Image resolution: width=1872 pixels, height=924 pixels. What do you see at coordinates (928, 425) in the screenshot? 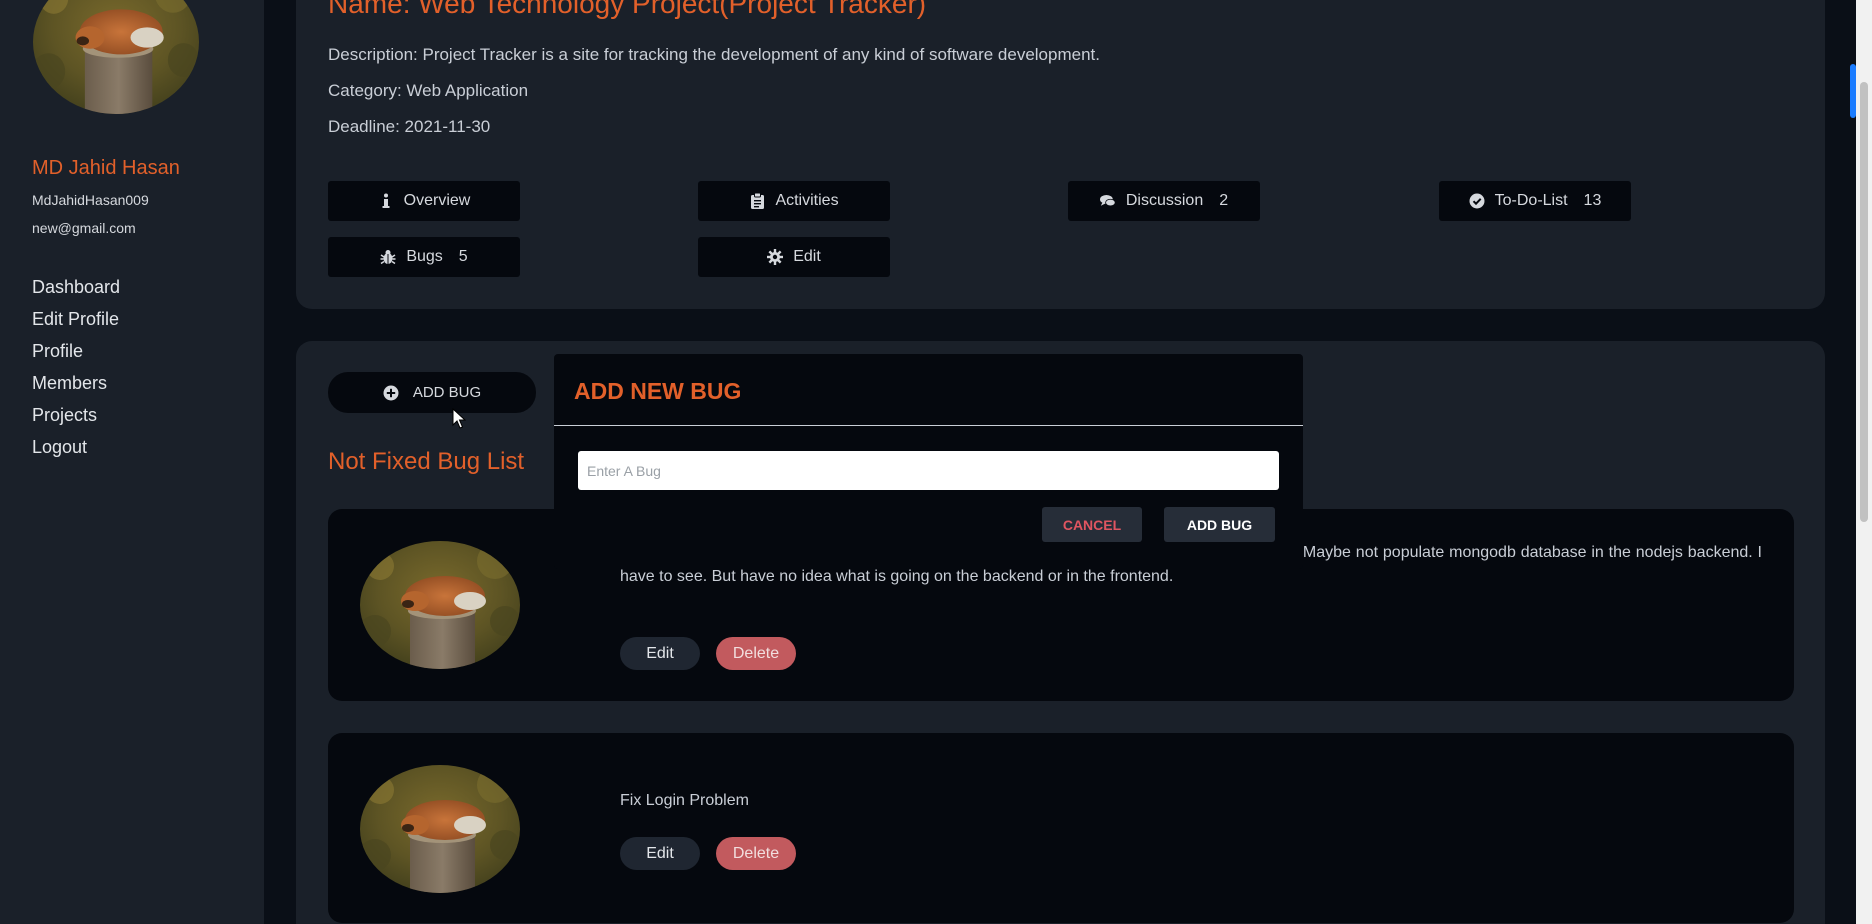
I see `modal-divider` at bounding box center [928, 425].